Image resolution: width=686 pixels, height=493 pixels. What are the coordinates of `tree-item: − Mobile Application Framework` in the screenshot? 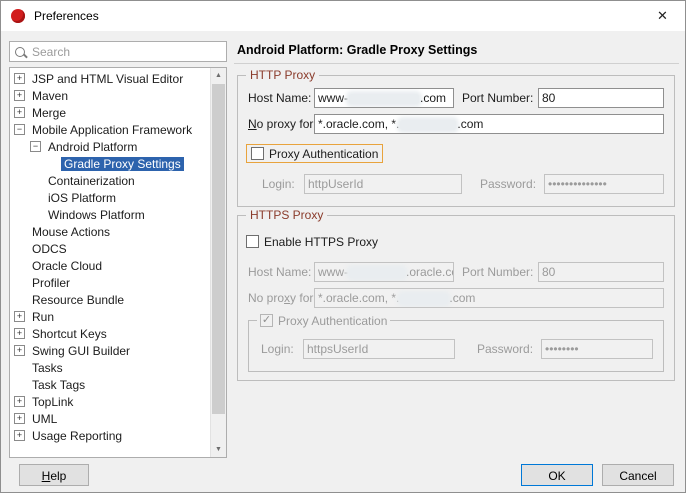 It's located at (110, 129).